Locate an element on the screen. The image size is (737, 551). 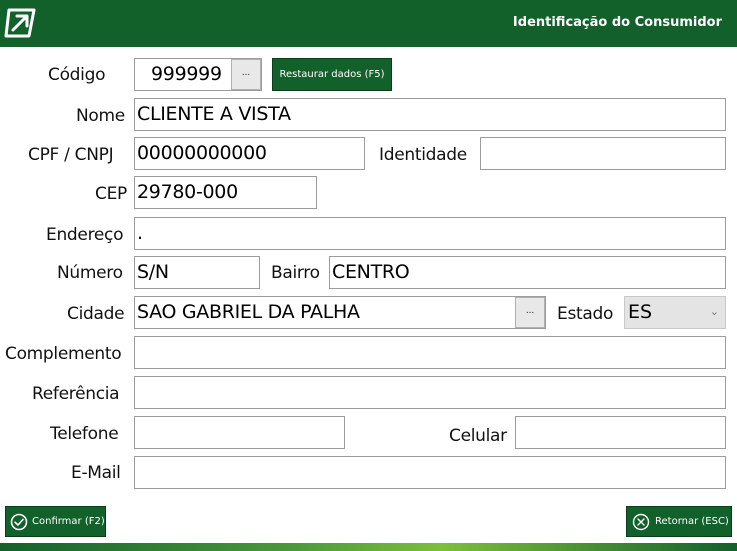
cpf-label: CPF / CNPJ is located at coordinates (71, 155).